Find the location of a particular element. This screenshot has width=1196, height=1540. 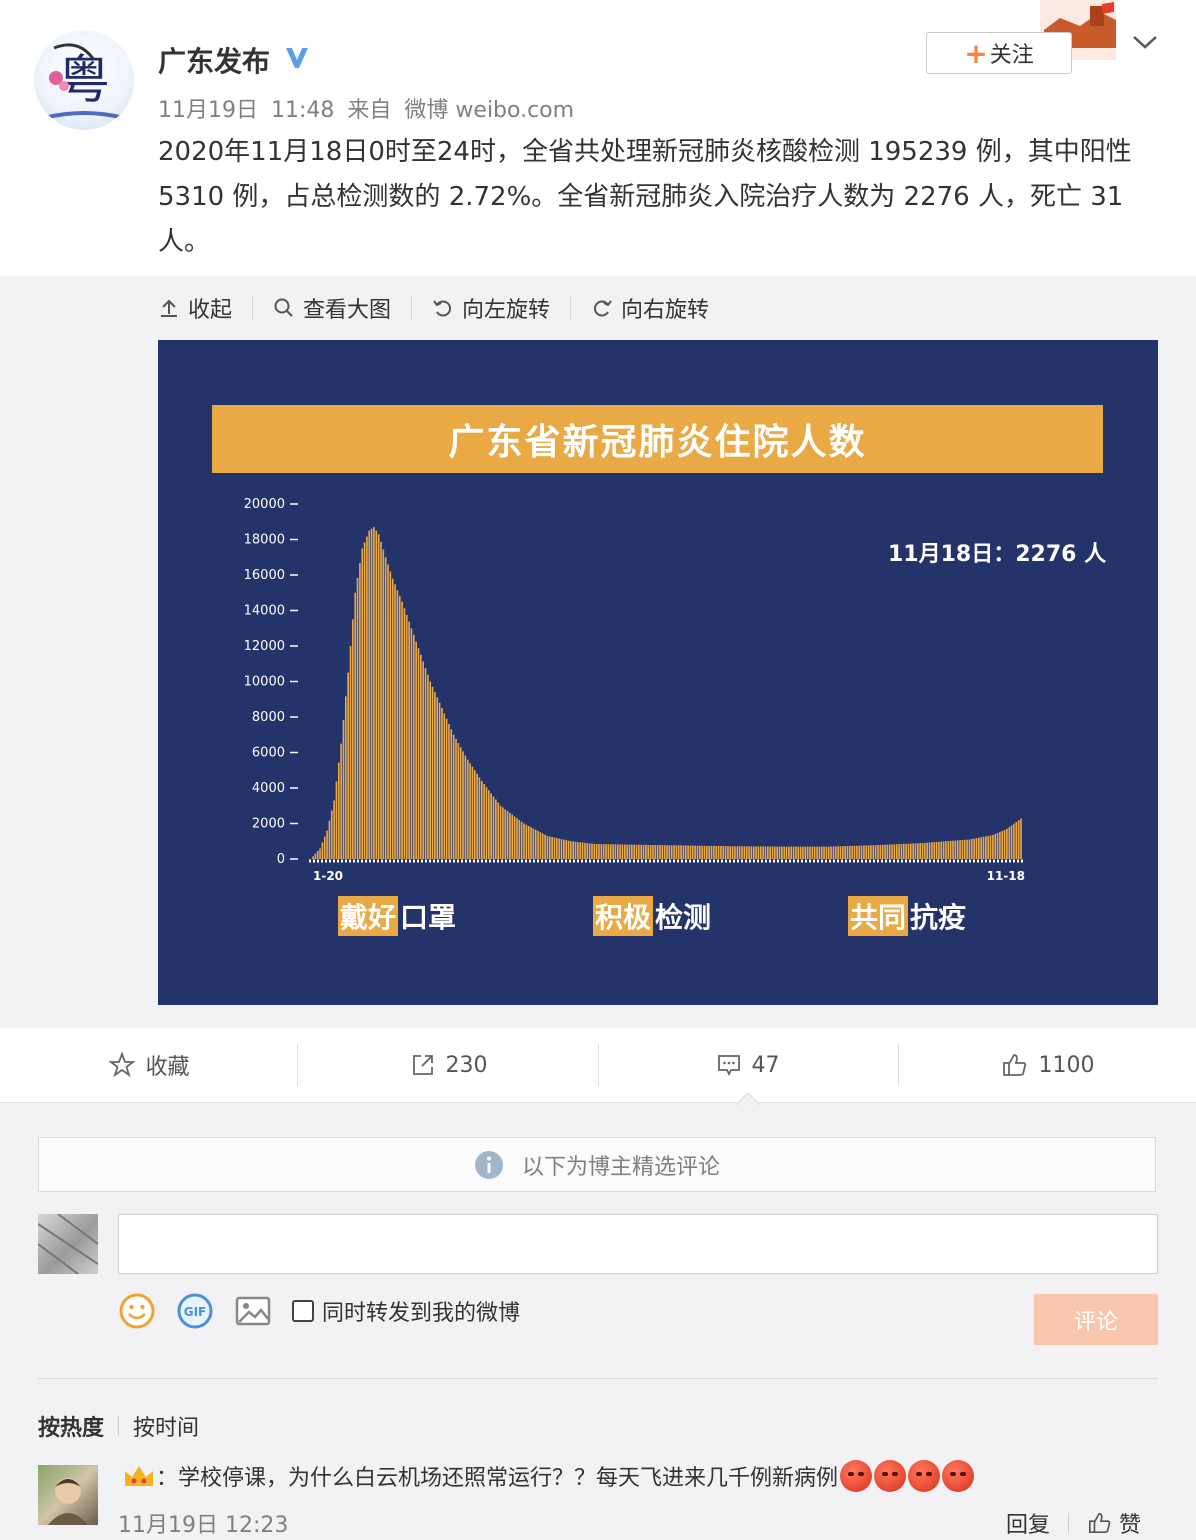

thumbs-up-icon is located at coordinates (1100, 1523).